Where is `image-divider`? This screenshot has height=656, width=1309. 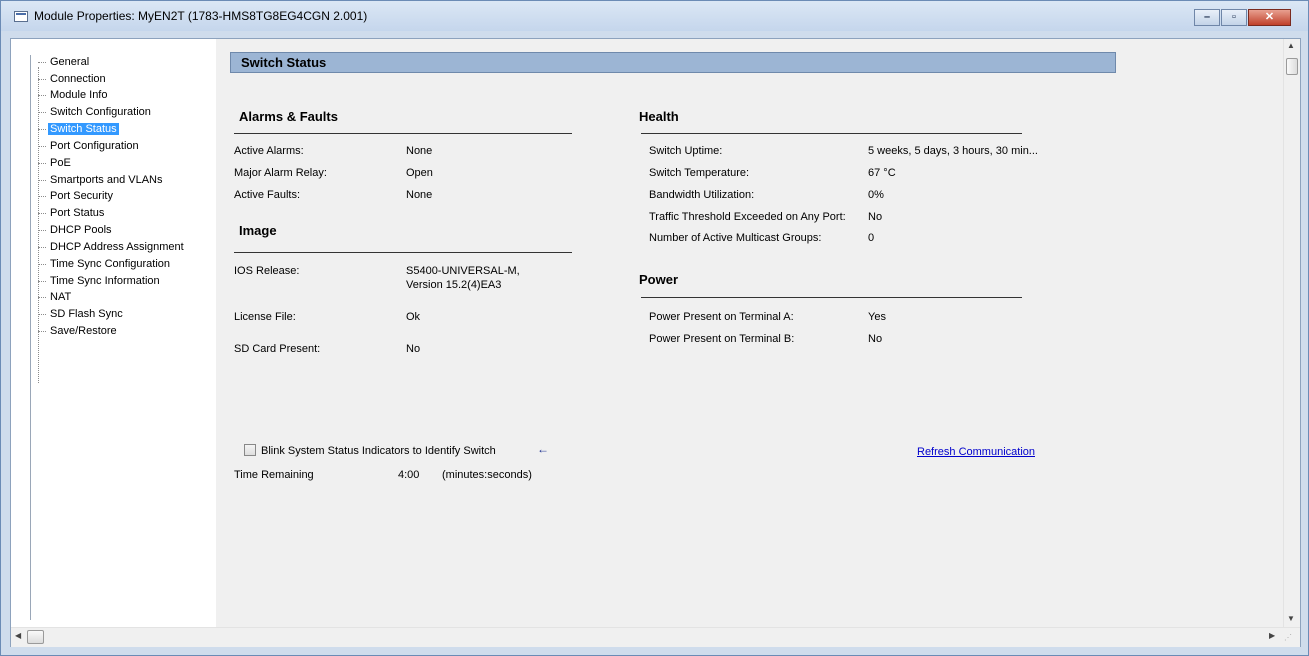 image-divider is located at coordinates (403, 252).